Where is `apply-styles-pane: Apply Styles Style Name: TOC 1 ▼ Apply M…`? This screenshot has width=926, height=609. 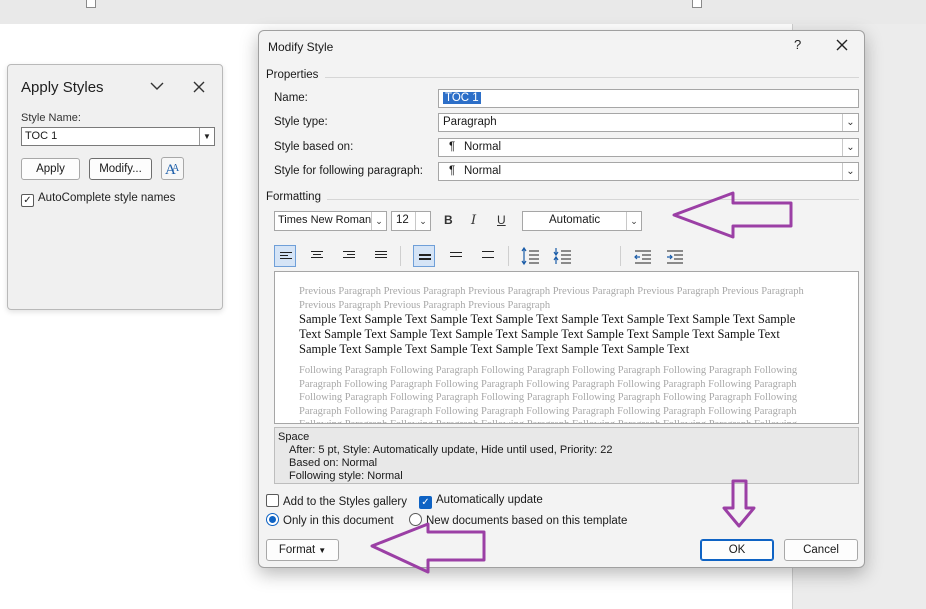 apply-styles-pane: Apply Styles Style Name: TOC 1 ▼ Apply M… is located at coordinates (115, 187).